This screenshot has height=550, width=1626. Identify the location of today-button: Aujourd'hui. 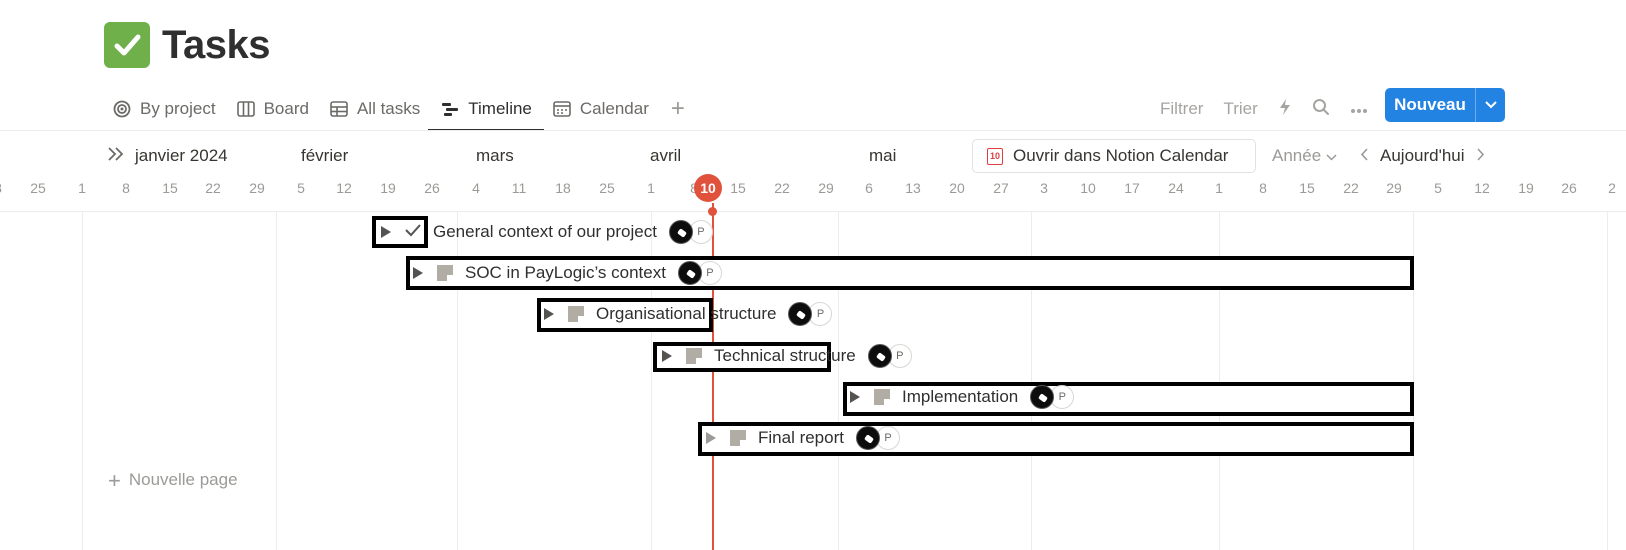
(1422, 156).